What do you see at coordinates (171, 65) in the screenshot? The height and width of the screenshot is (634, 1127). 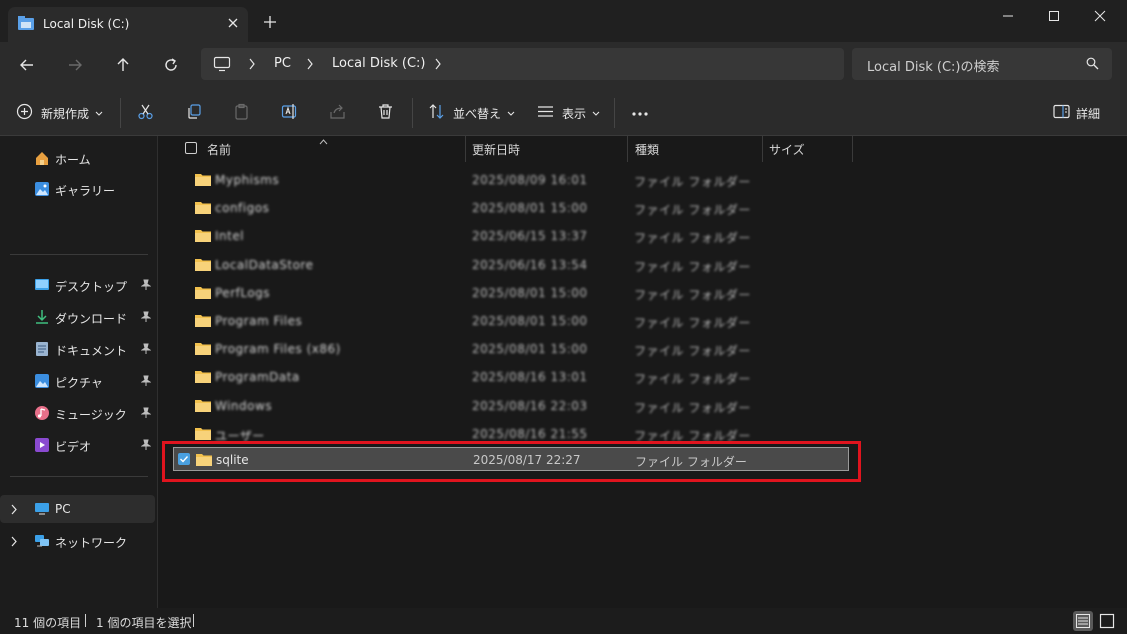 I see `refresh-icon` at bounding box center [171, 65].